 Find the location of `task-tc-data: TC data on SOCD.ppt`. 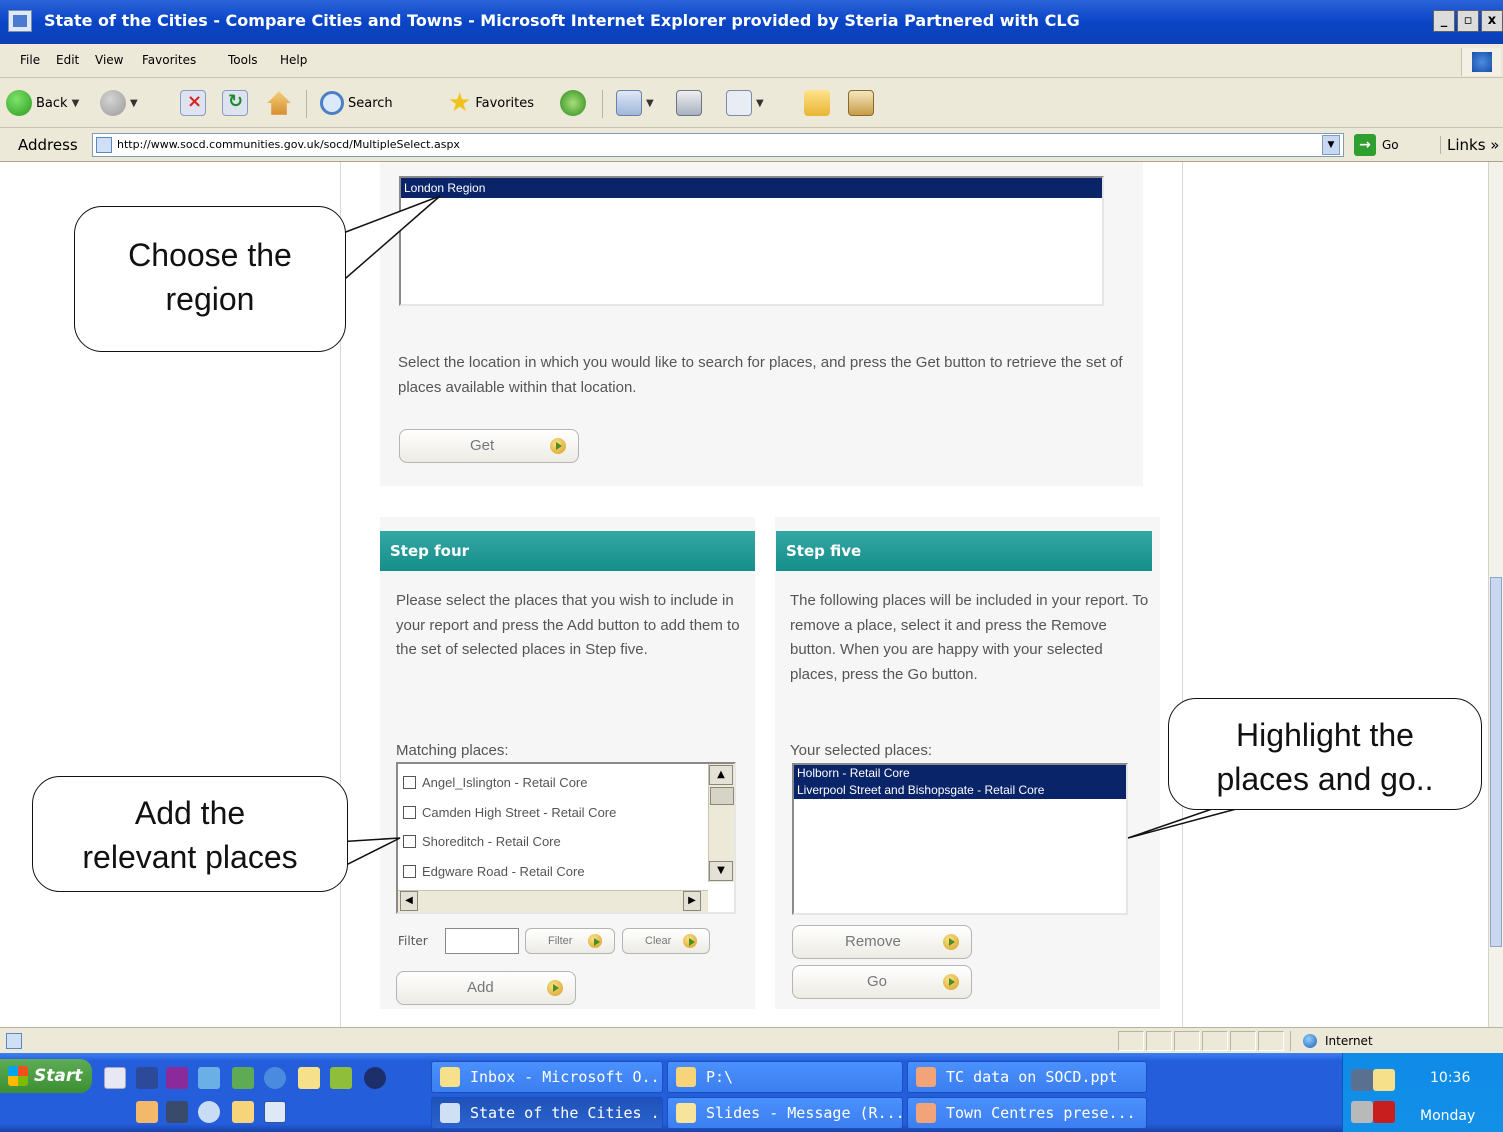

task-tc-data: TC data on SOCD.ppt is located at coordinates (1027, 1077).